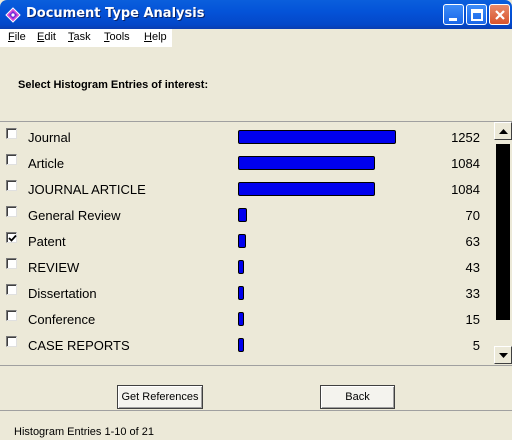 This screenshot has width=512, height=440. I want to click on histogram-row: Journal 1252, so click(247, 139).